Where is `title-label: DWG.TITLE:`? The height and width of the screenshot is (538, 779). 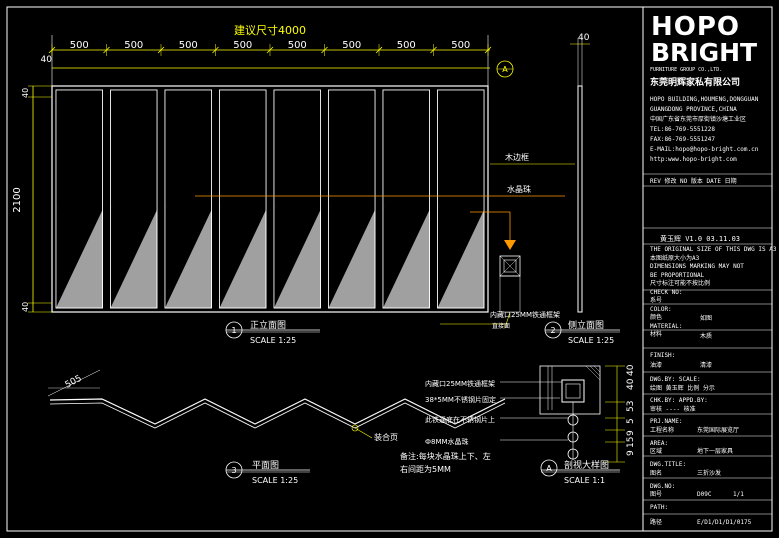
title-label: DWG.TITLE: is located at coordinates (668, 464).